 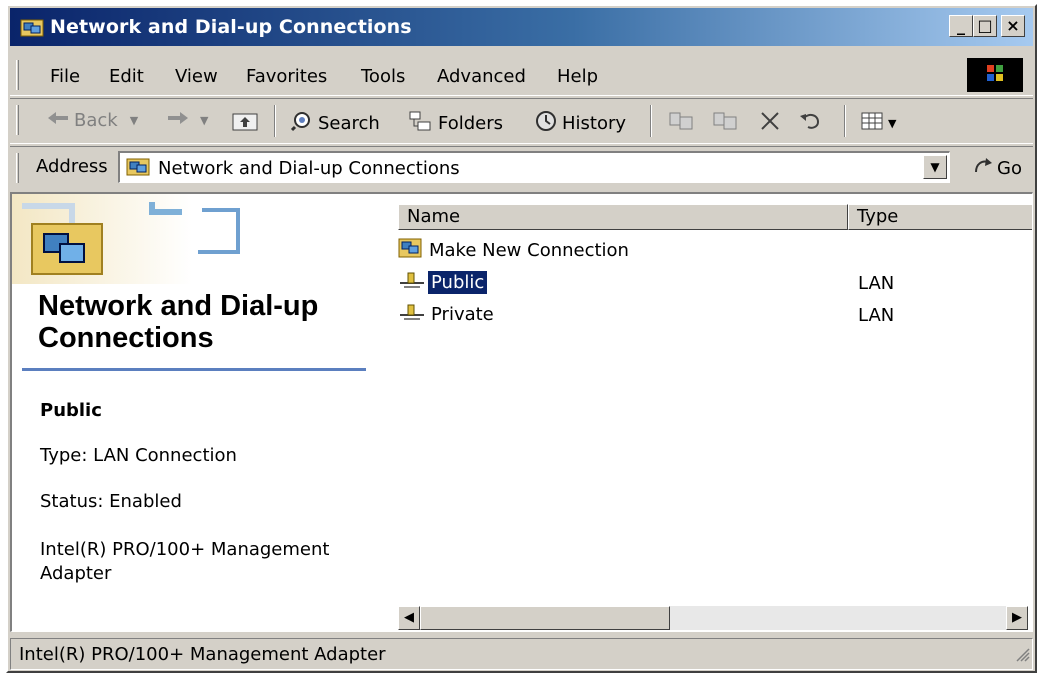 I want to click on up-folder-icon, so click(x=245, y=123).